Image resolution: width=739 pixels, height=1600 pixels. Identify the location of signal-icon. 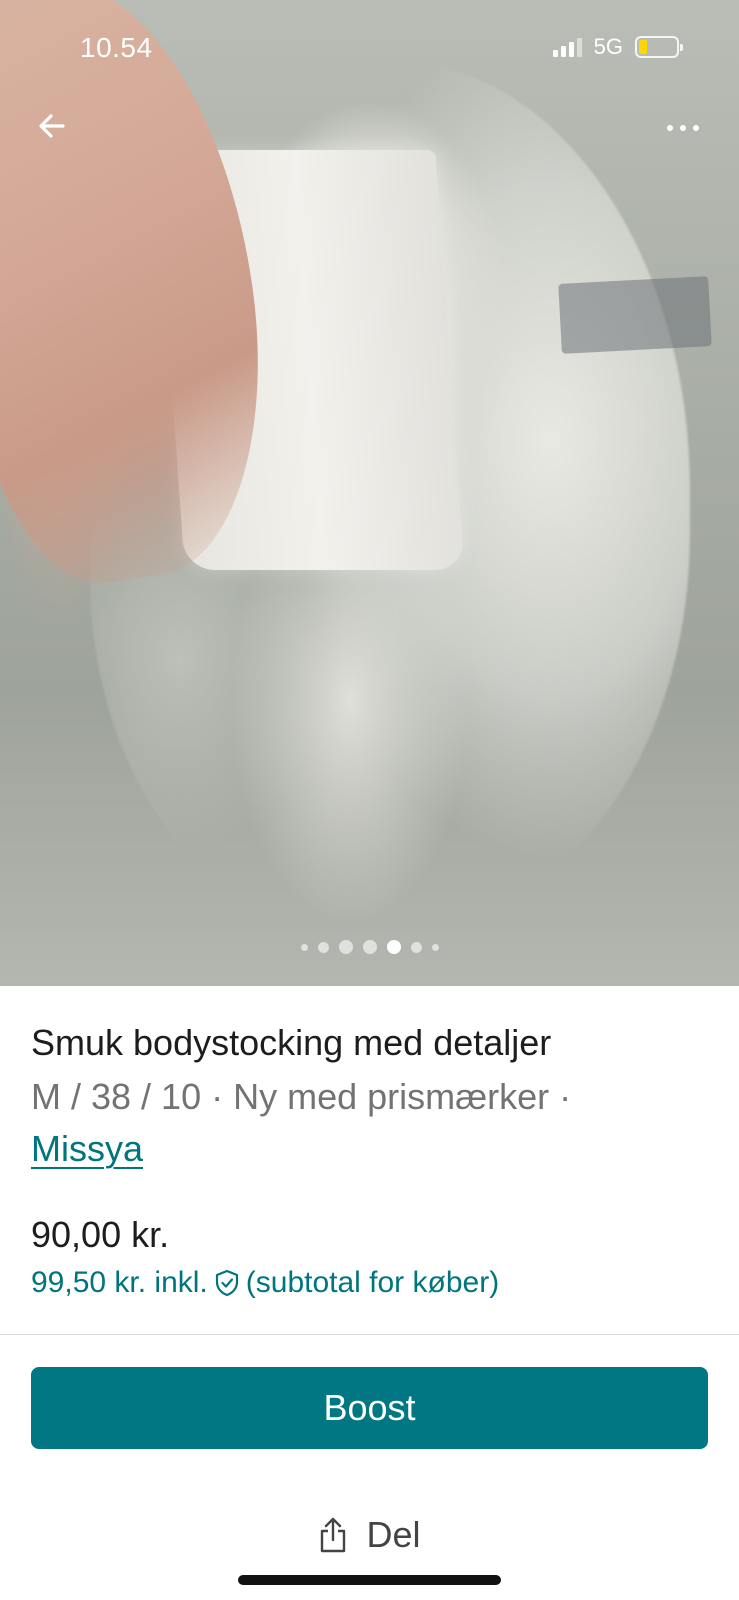
(567, 47).